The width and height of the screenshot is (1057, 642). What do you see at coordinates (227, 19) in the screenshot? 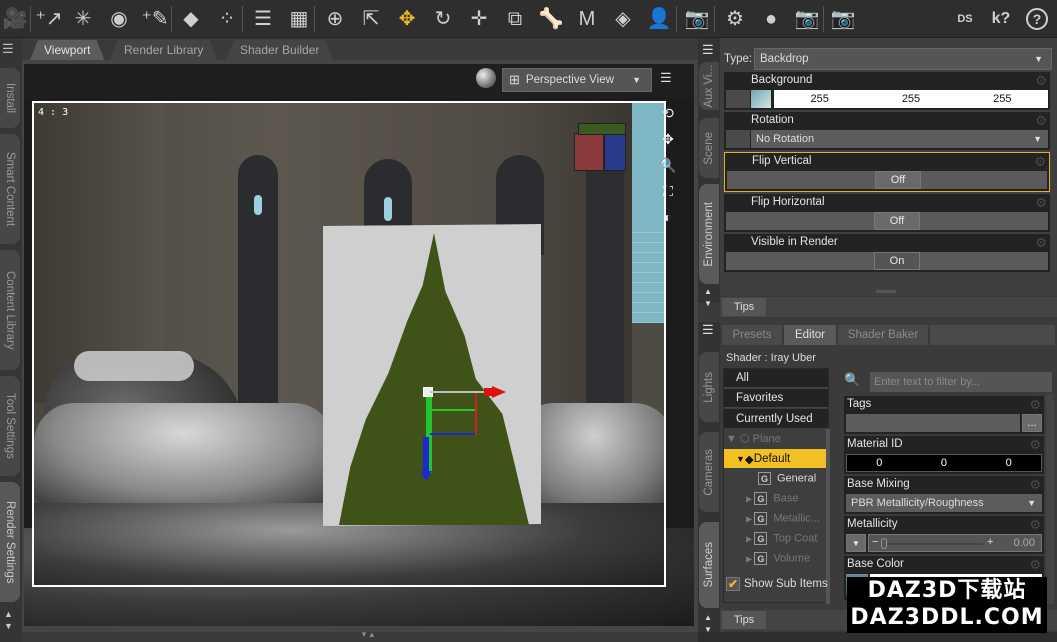
I see `add-null-icon: ⁘` at bounding box center [227, 19].